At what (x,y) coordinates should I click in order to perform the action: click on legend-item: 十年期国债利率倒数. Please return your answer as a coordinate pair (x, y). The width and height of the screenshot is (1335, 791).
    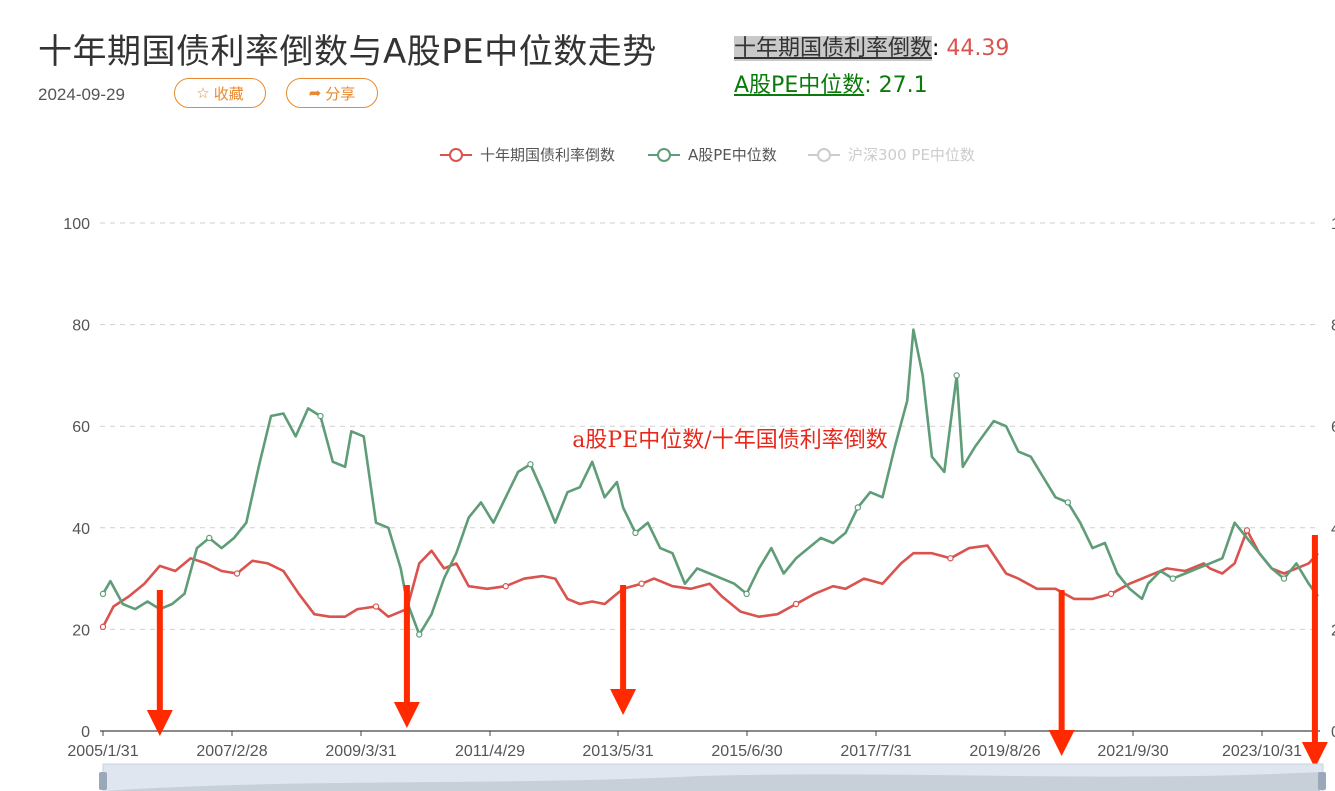
    Looking at the image, I should click on (527, 155).